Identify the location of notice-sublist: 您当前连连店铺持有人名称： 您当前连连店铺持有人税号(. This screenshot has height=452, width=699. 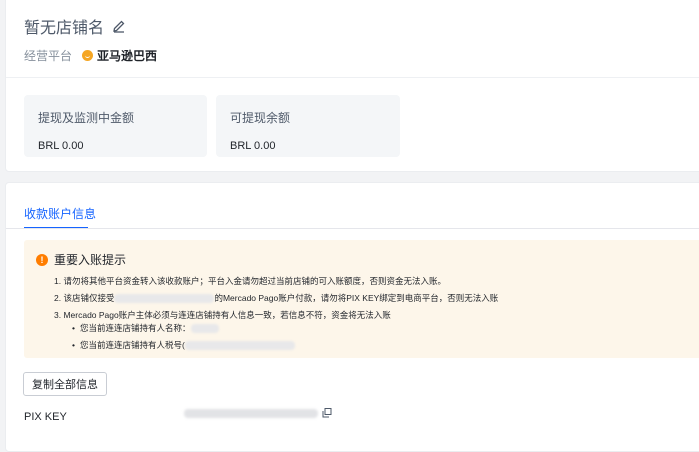
(285, 339).